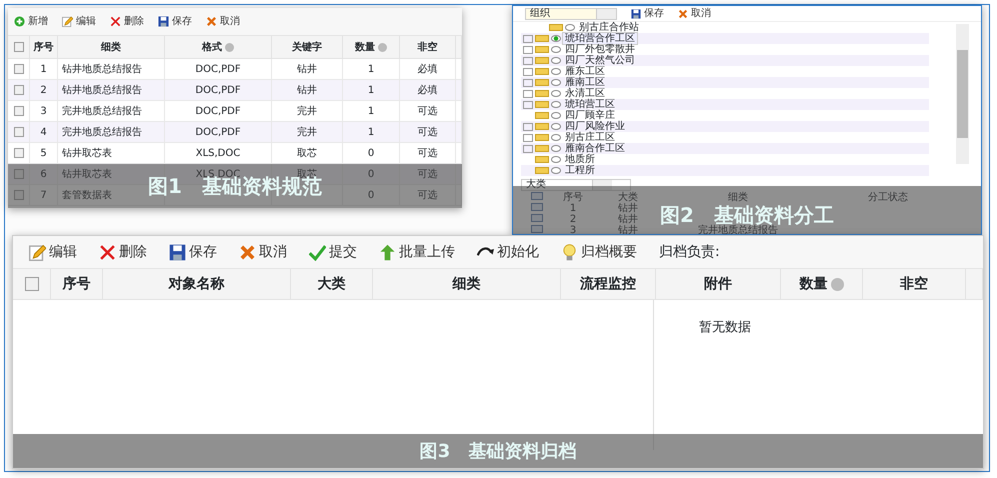 Image resolution: width=997 pixels, height=478 pixels. I want to click on row-number: 4, so click(43, 133).